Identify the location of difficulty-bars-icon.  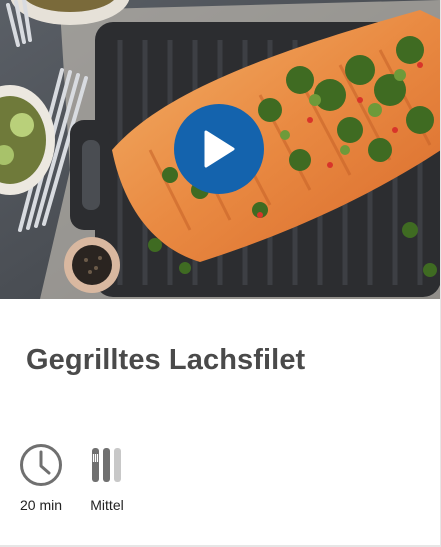
(107, 465).